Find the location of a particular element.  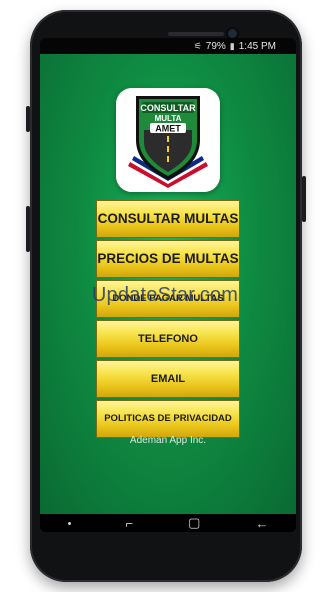

signal-icon: ⚟ is located at coordinates (197, 45).